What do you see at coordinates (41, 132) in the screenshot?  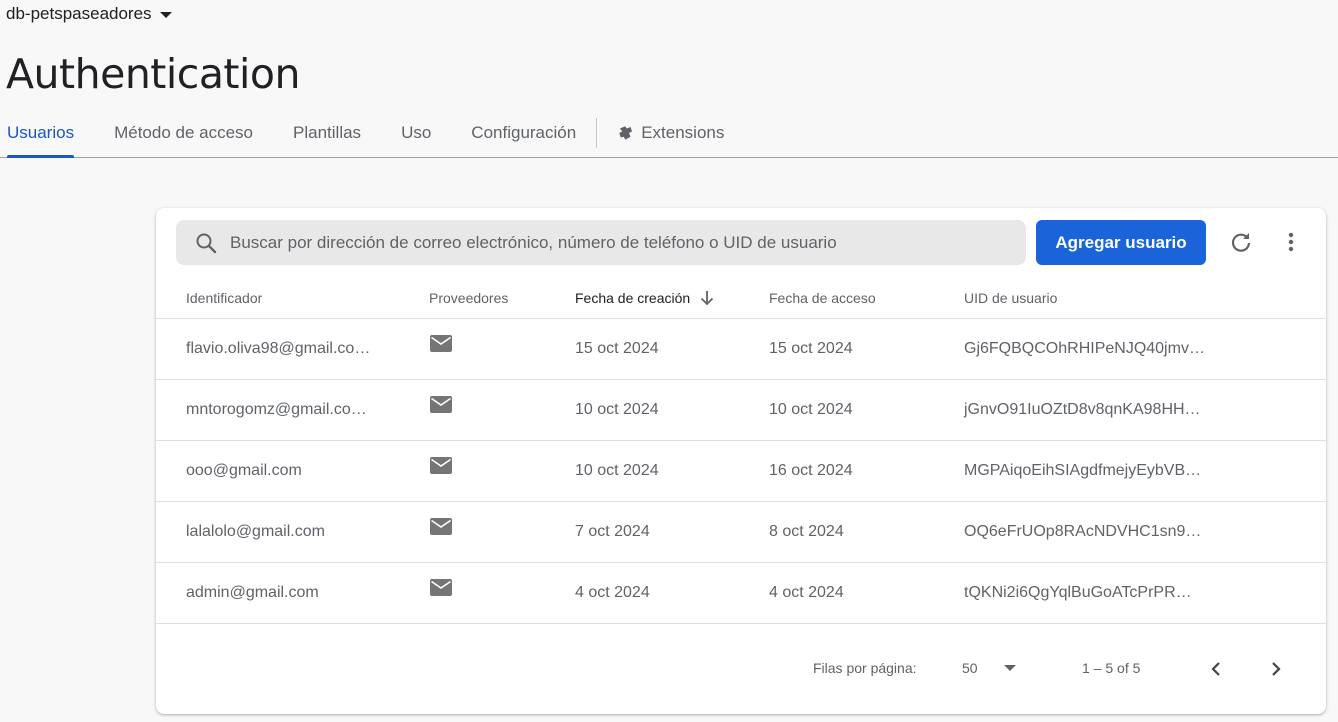 I see `tab-label: Usuarios` at bounding box center [41, 132].